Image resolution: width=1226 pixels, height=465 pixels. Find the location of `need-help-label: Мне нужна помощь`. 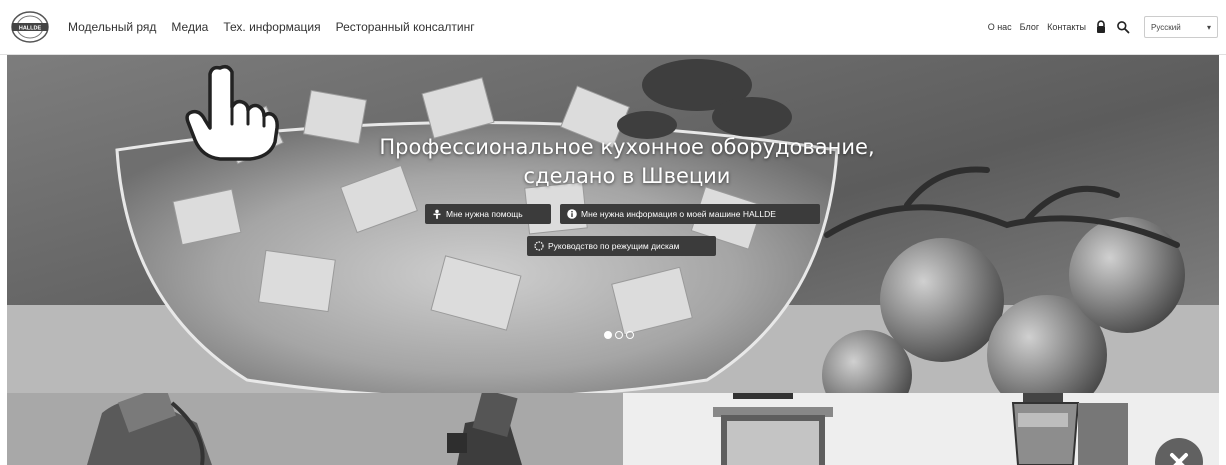

need-help-label: Мне нужна помощь is located at coordinates (484, 214).